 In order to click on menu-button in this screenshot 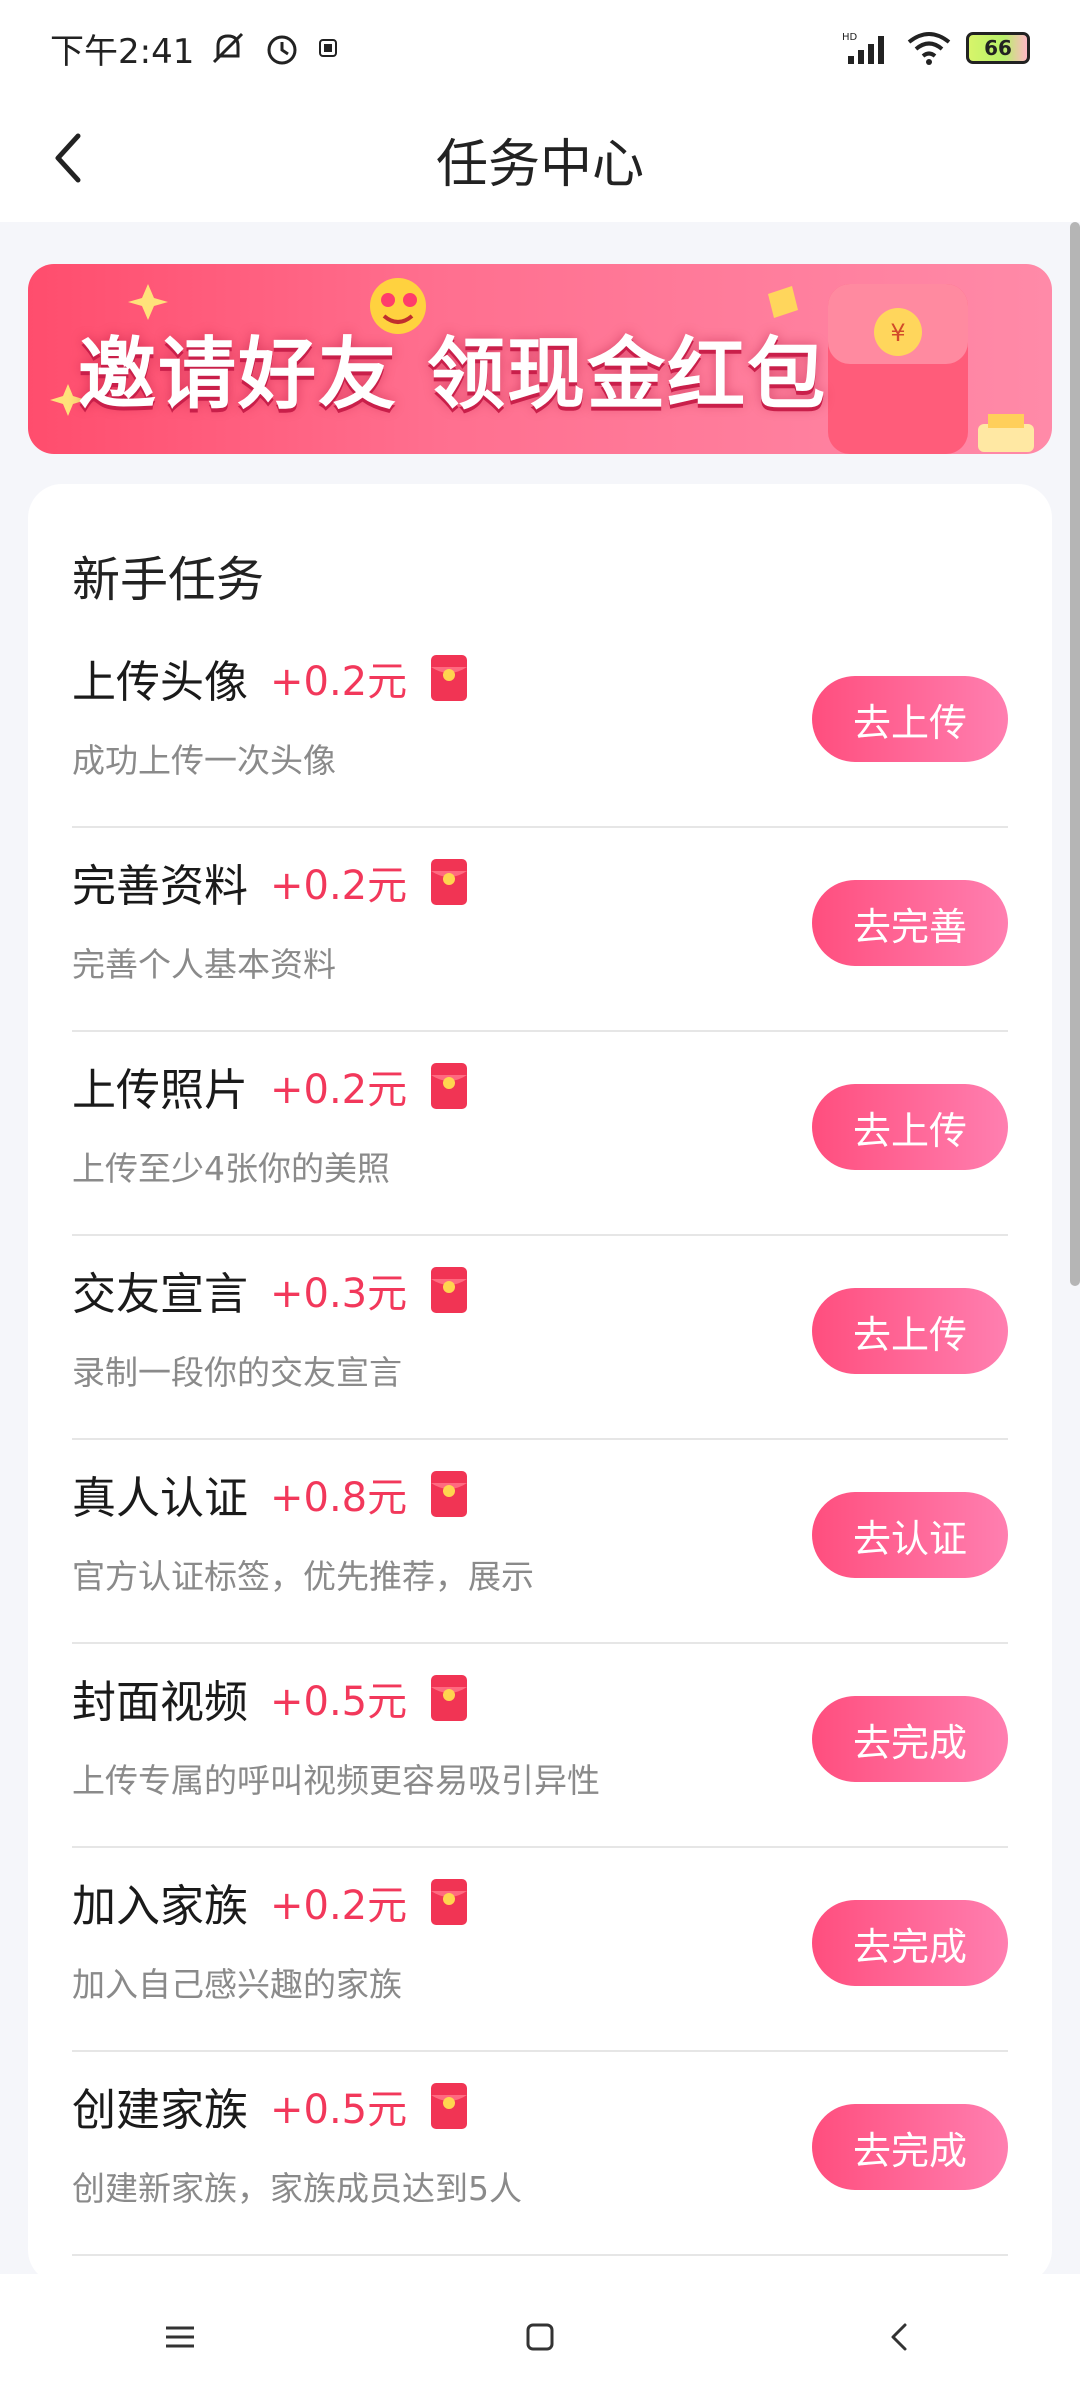, I will do `click(180, 2337)`.